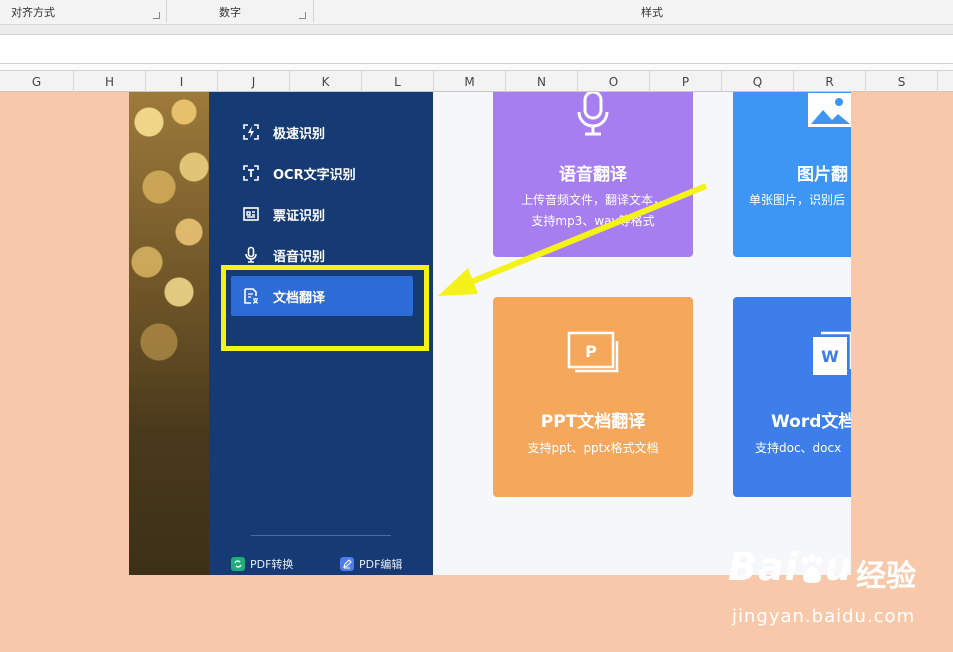 This screenshot has width=953, height=652. I want to click on pdf-convert-icon, so click(238, 564).